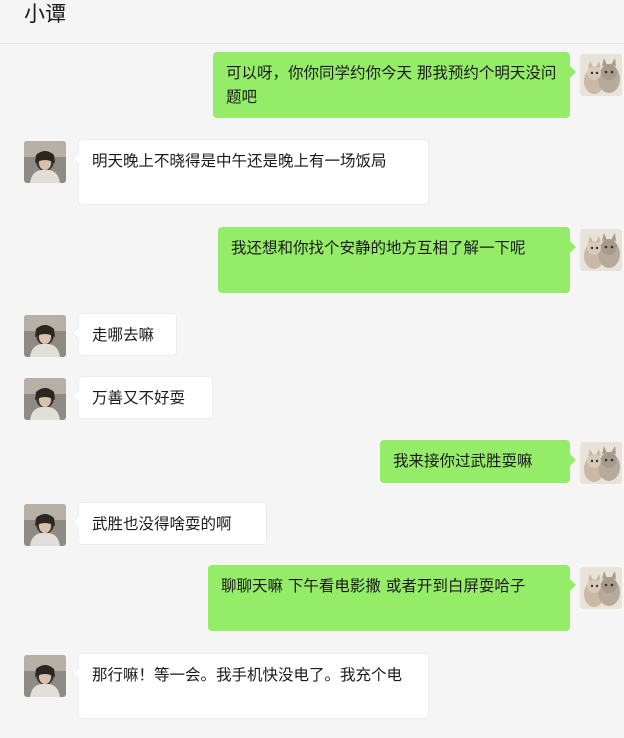 This screenshot has height=738, width=624. I want to click on message-text: 可以呀，你你同学约你今天 那我预约个明天没问题吧, so click(391, 85).